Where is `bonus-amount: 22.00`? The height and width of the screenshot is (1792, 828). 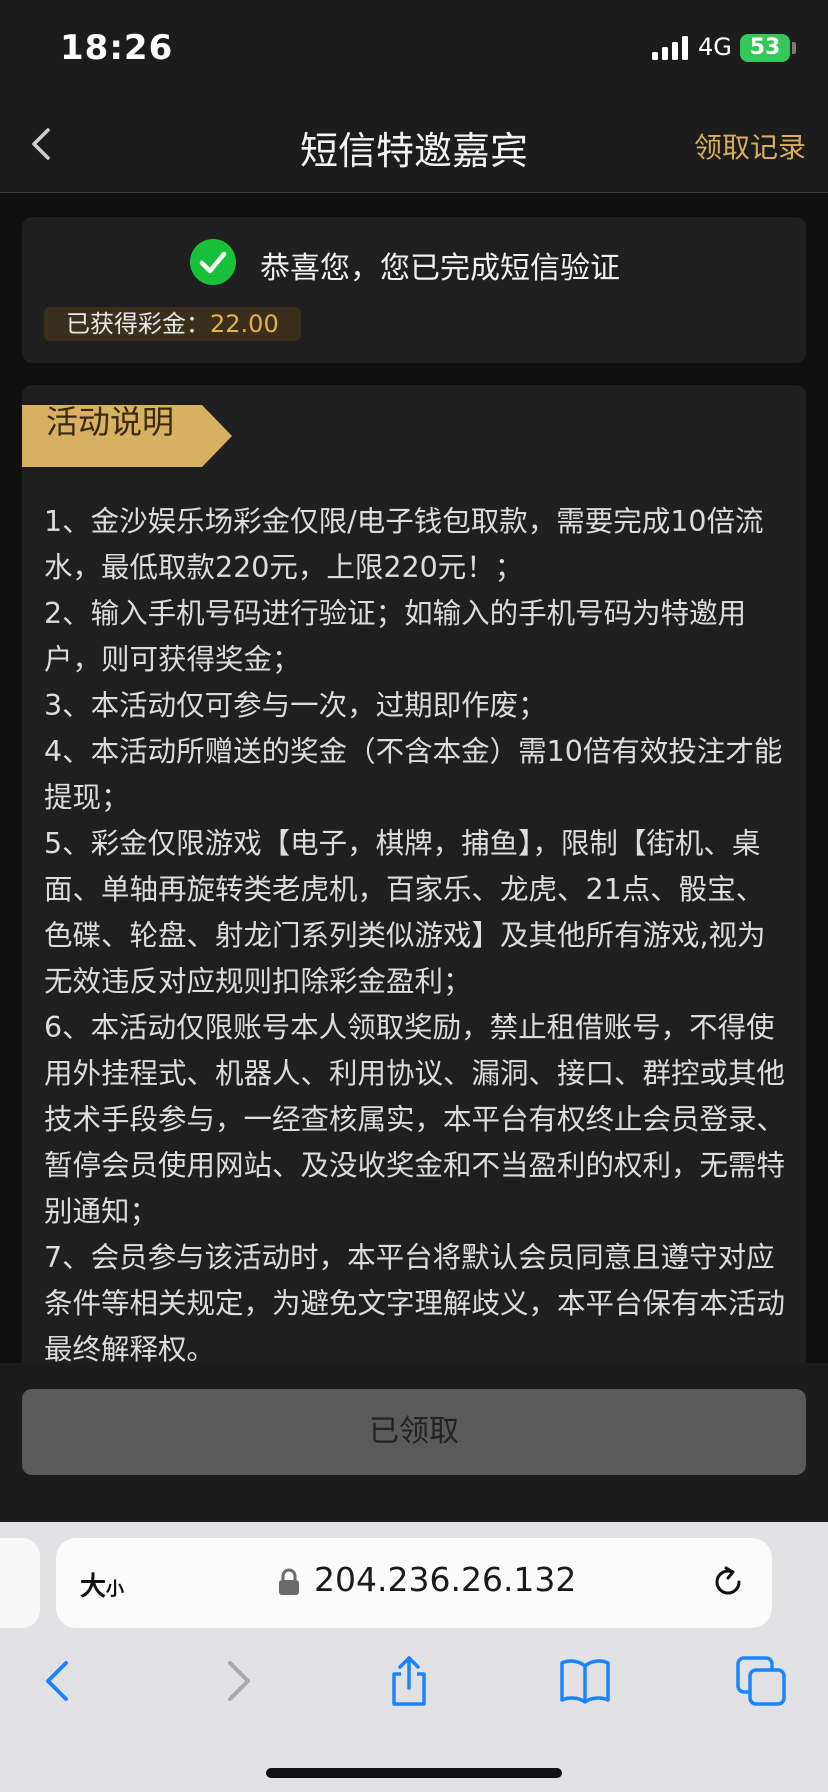
bonus-amount: 22.00 is located at coordinates (244, 324).